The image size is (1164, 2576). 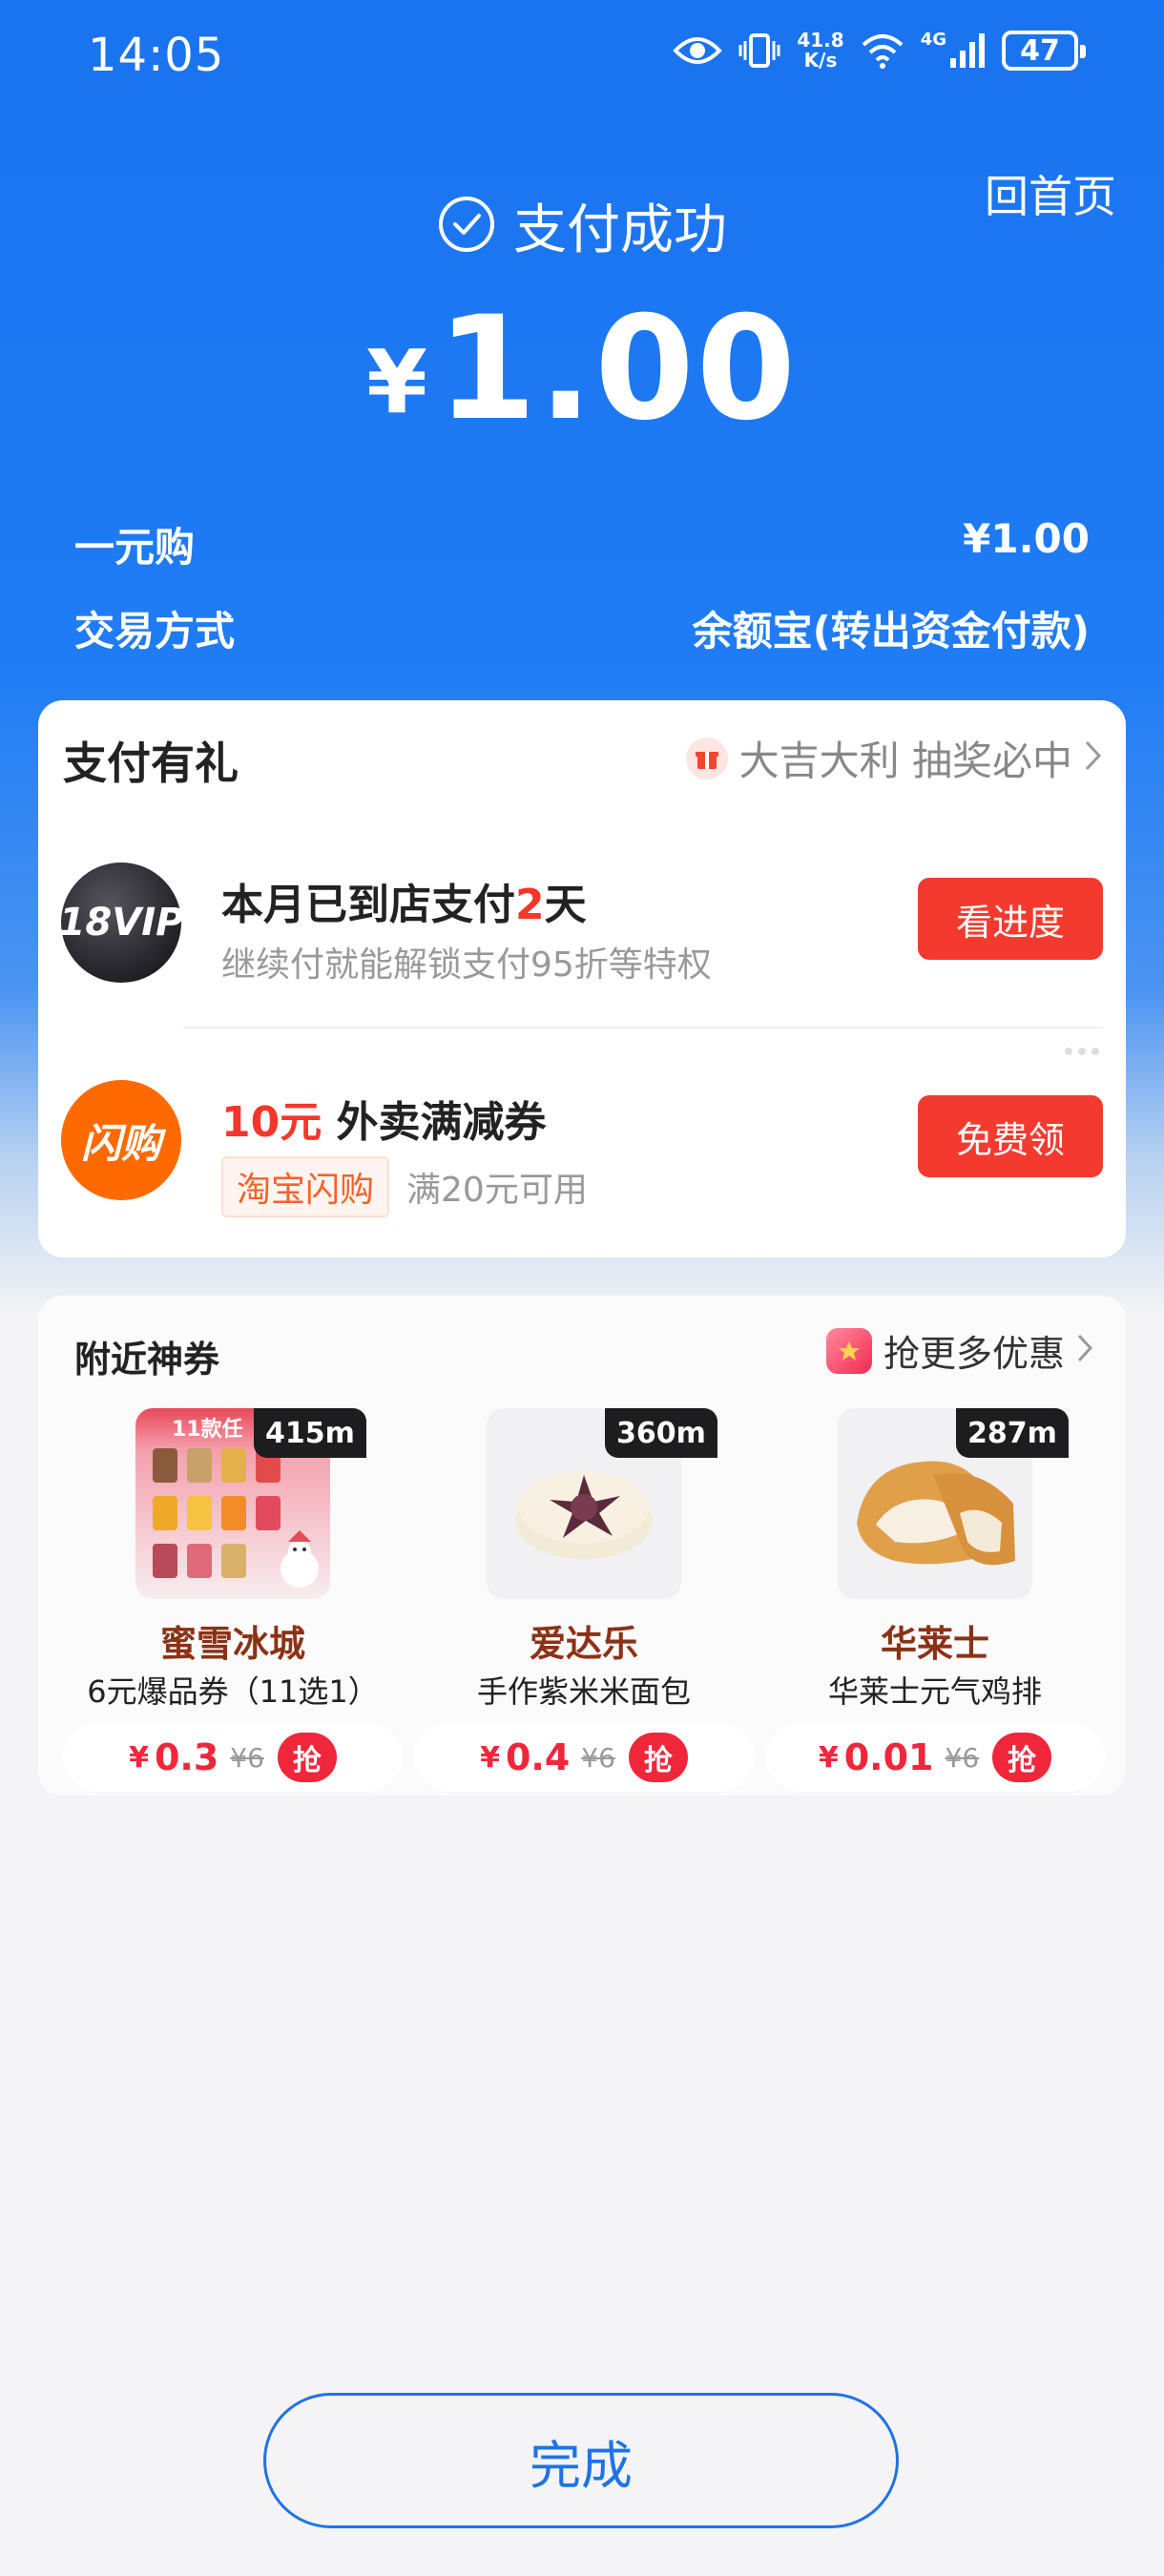 What do you see at coordinates (759, 50) in the screenshot?
I see `vibrate-icon` at bounding box center [759, 50].